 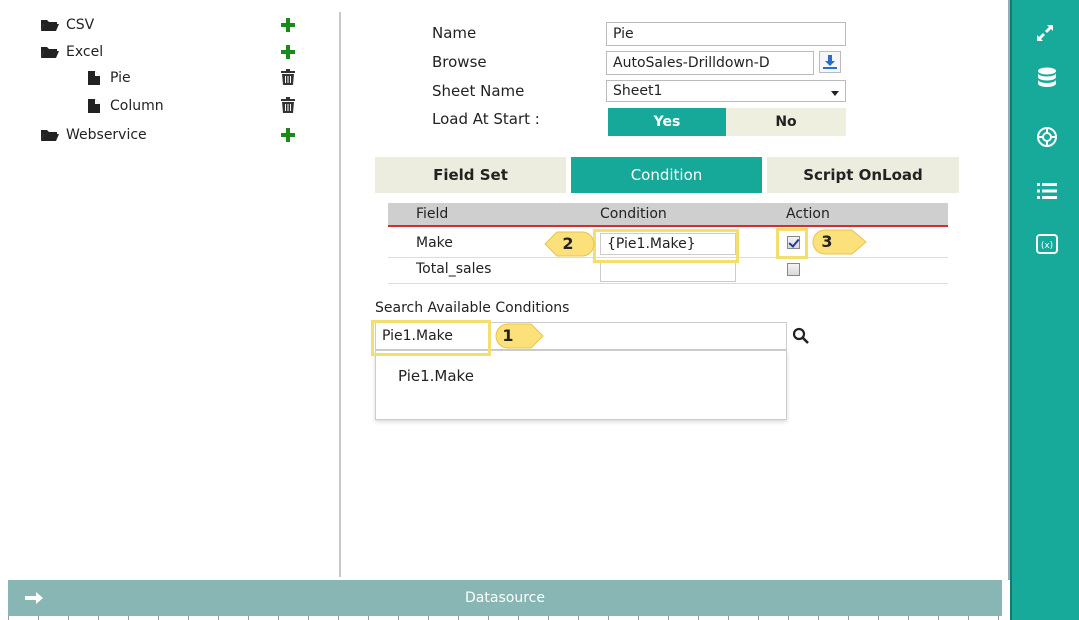 I want to click on expand-icon, so click(x=1045, y=33).